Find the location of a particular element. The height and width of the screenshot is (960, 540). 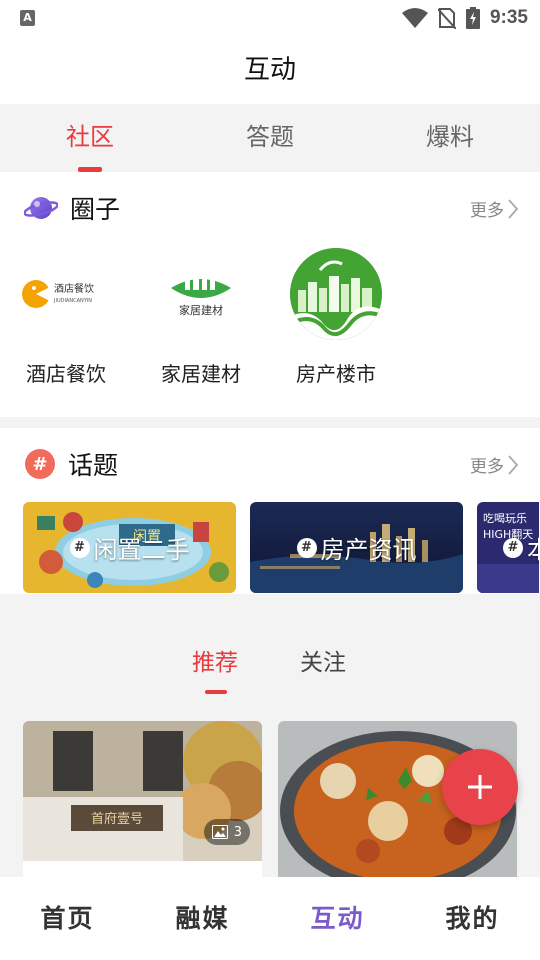

circle-item: 房产楼市 is located at coordinates (336, 317).